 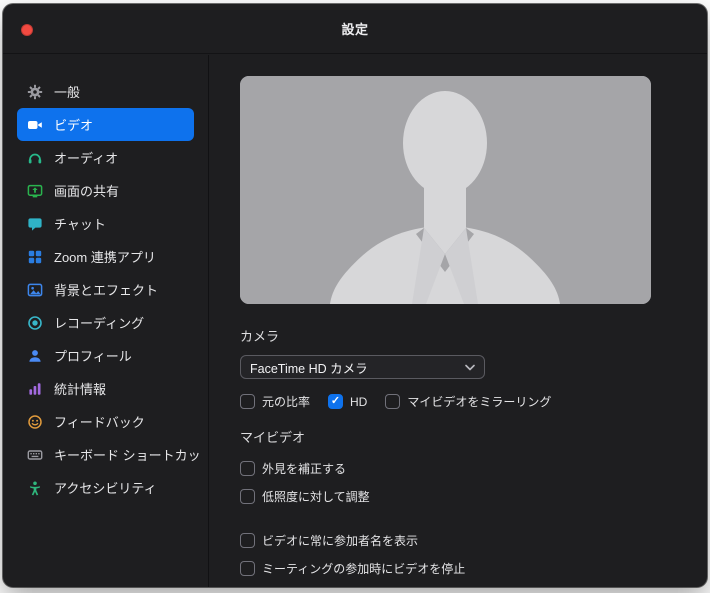 What do you see at coordinates (35, 158) in the screenshot?
I see `headphones-icon` at bounding box center [35, 158].